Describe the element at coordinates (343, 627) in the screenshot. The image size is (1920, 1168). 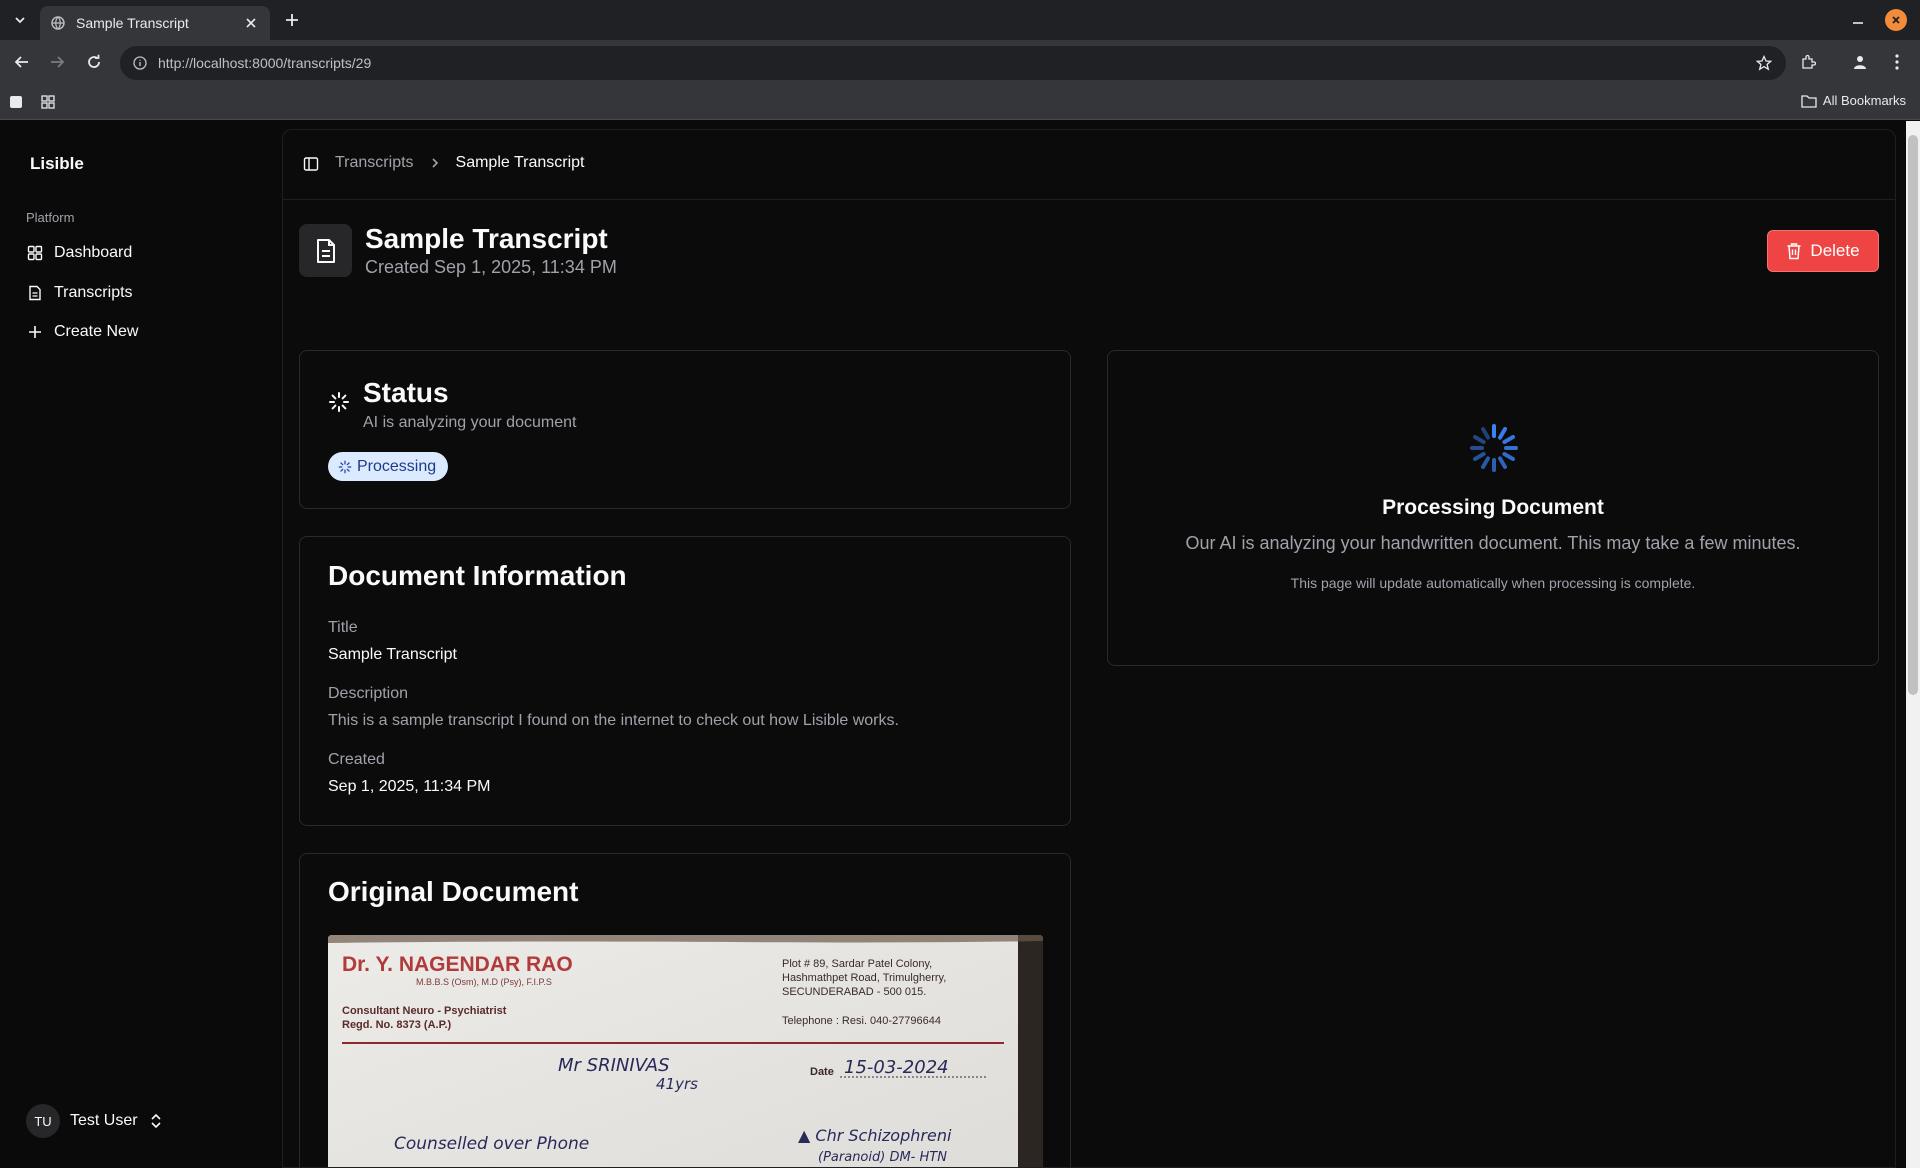
I see `title-label: Title` at that location.